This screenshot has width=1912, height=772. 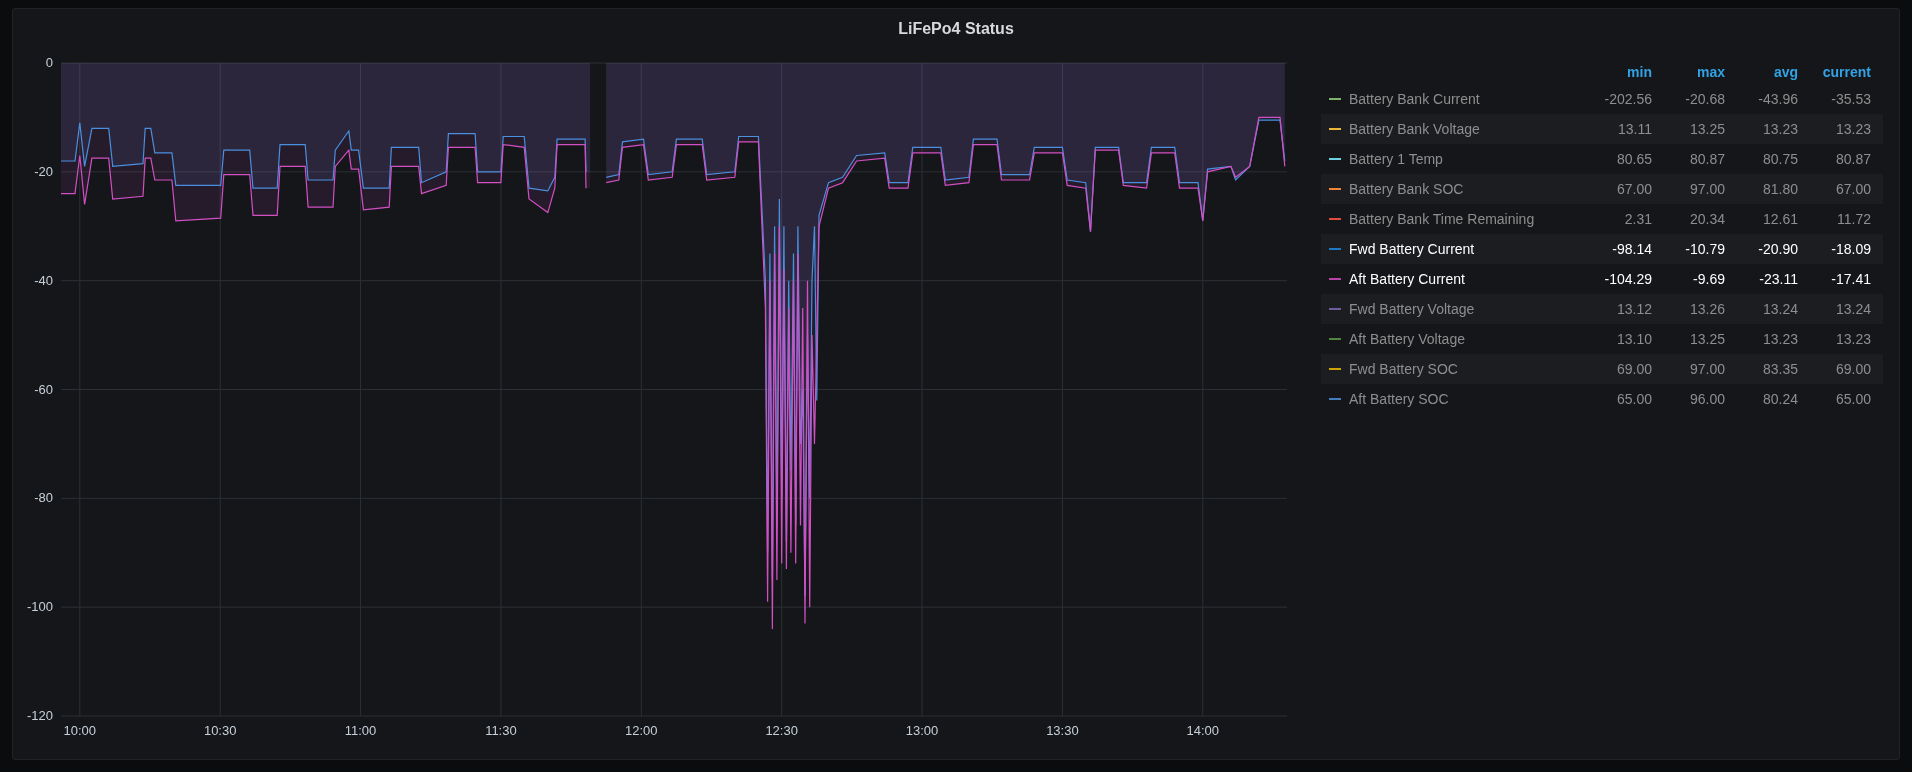 What do you see at coordinates (1779, 219) in the screenshot?
I see `legend-value: 12.61` at bounding box center [1779, 219].